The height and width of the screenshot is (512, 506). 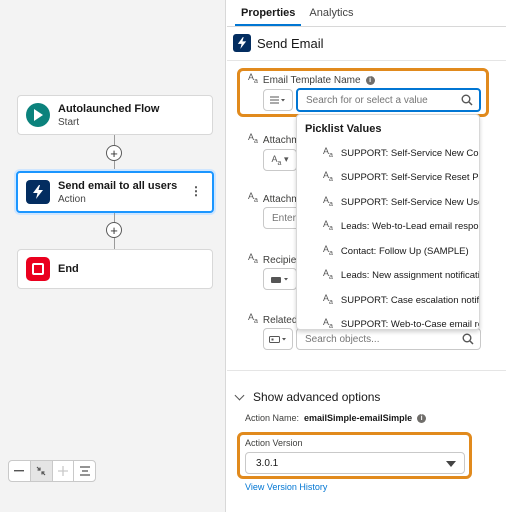 What do you see at coordinates (69, 122) in the screenshot?
I see `start-node-subtitle: Start` at bounding box center [69, 122].